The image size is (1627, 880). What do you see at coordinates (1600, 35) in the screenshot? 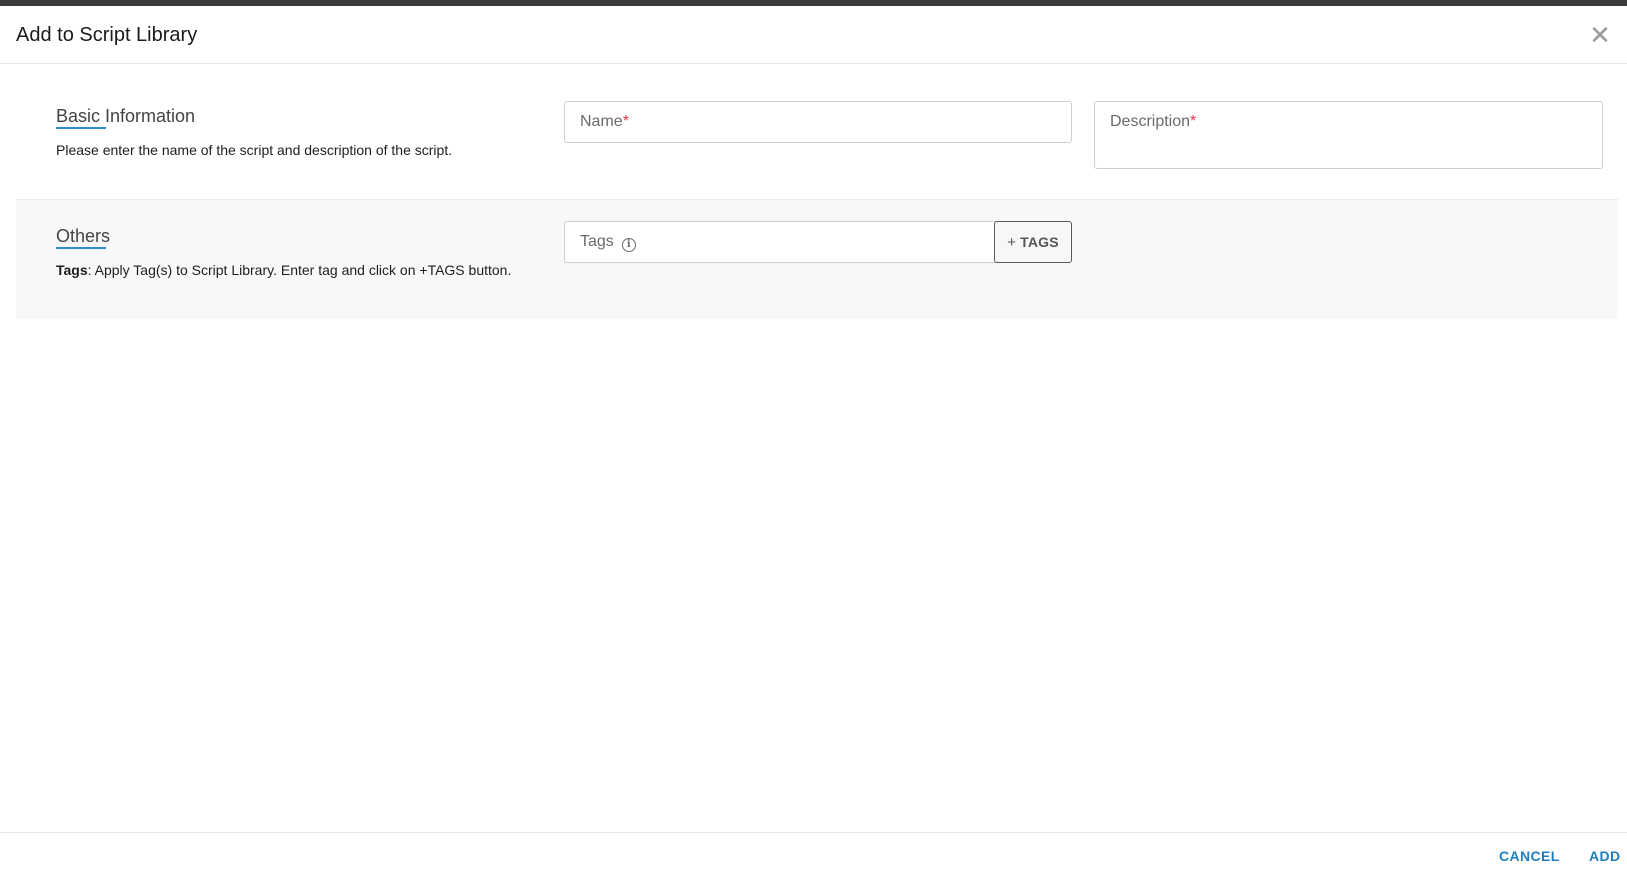
I see `close-icon: ✕` at bounding box center [1600, 35].